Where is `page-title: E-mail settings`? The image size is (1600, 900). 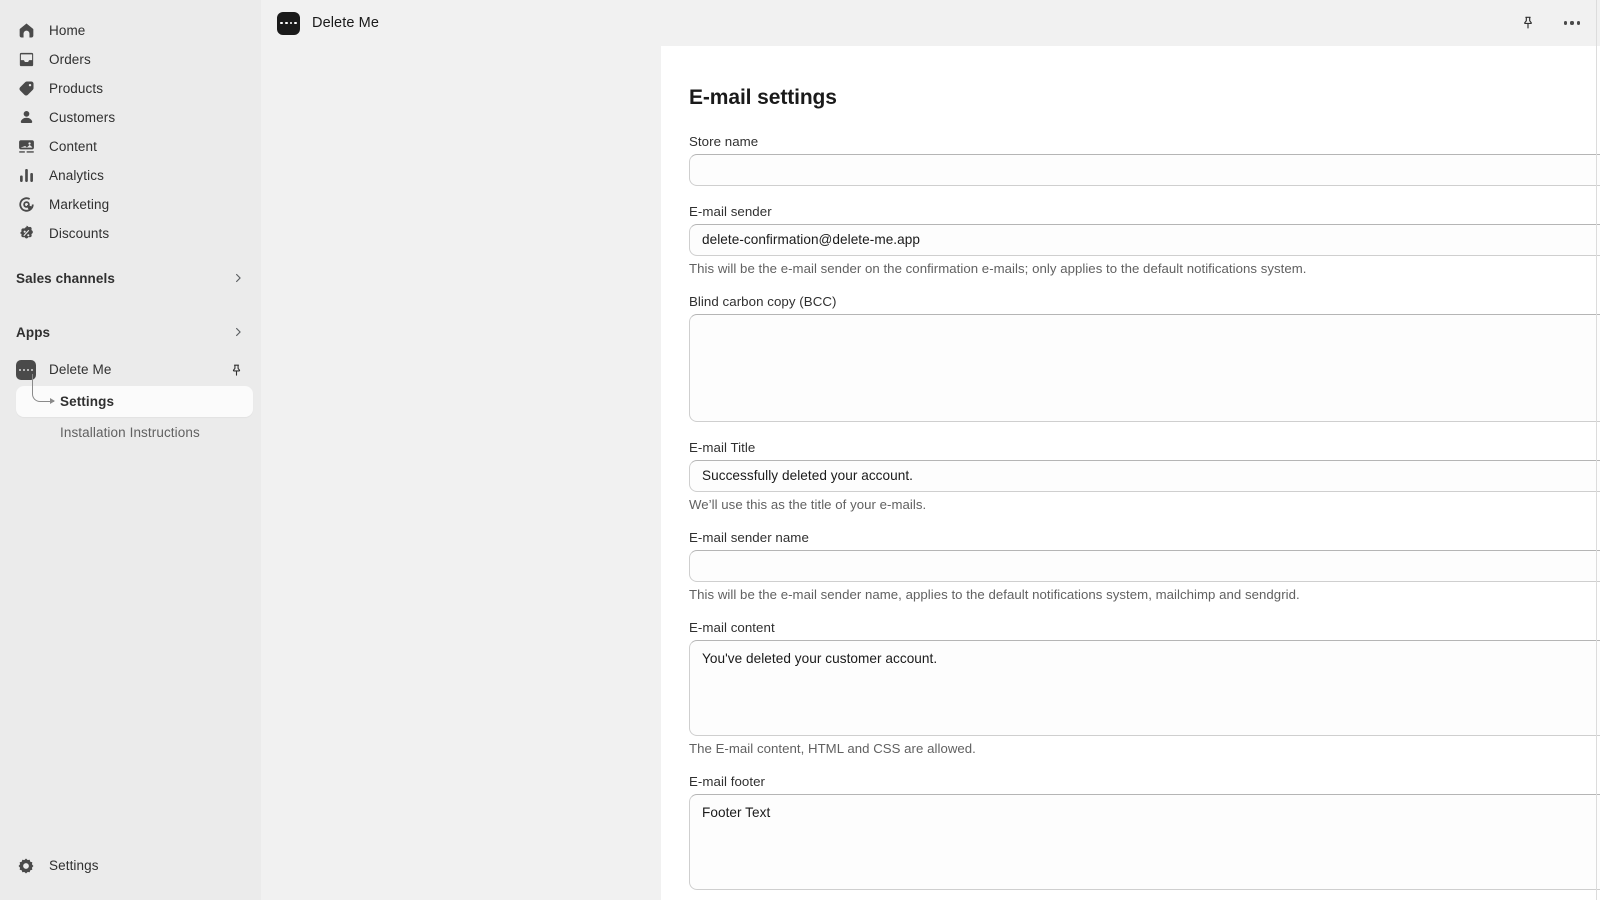
page-title: E-mail settings is located at coordinates (763, 97).